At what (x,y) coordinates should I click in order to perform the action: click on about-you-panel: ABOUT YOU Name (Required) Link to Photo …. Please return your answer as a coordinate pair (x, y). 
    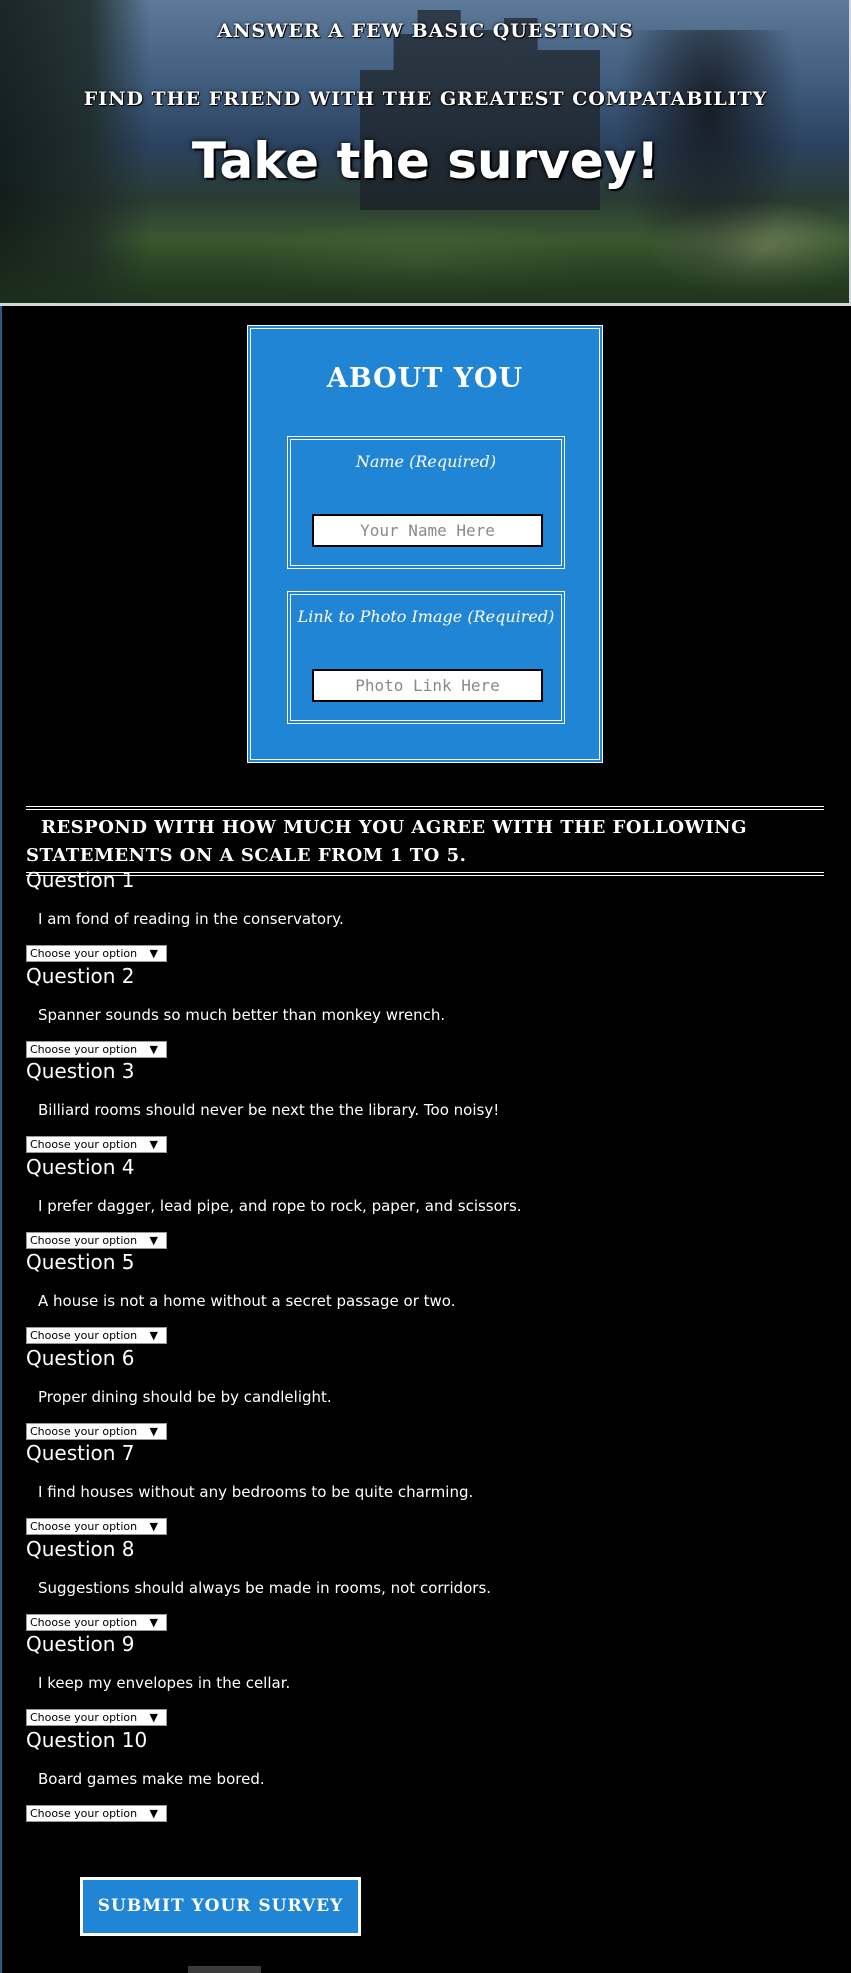
    Looking at the image, I should click on (425, 544).